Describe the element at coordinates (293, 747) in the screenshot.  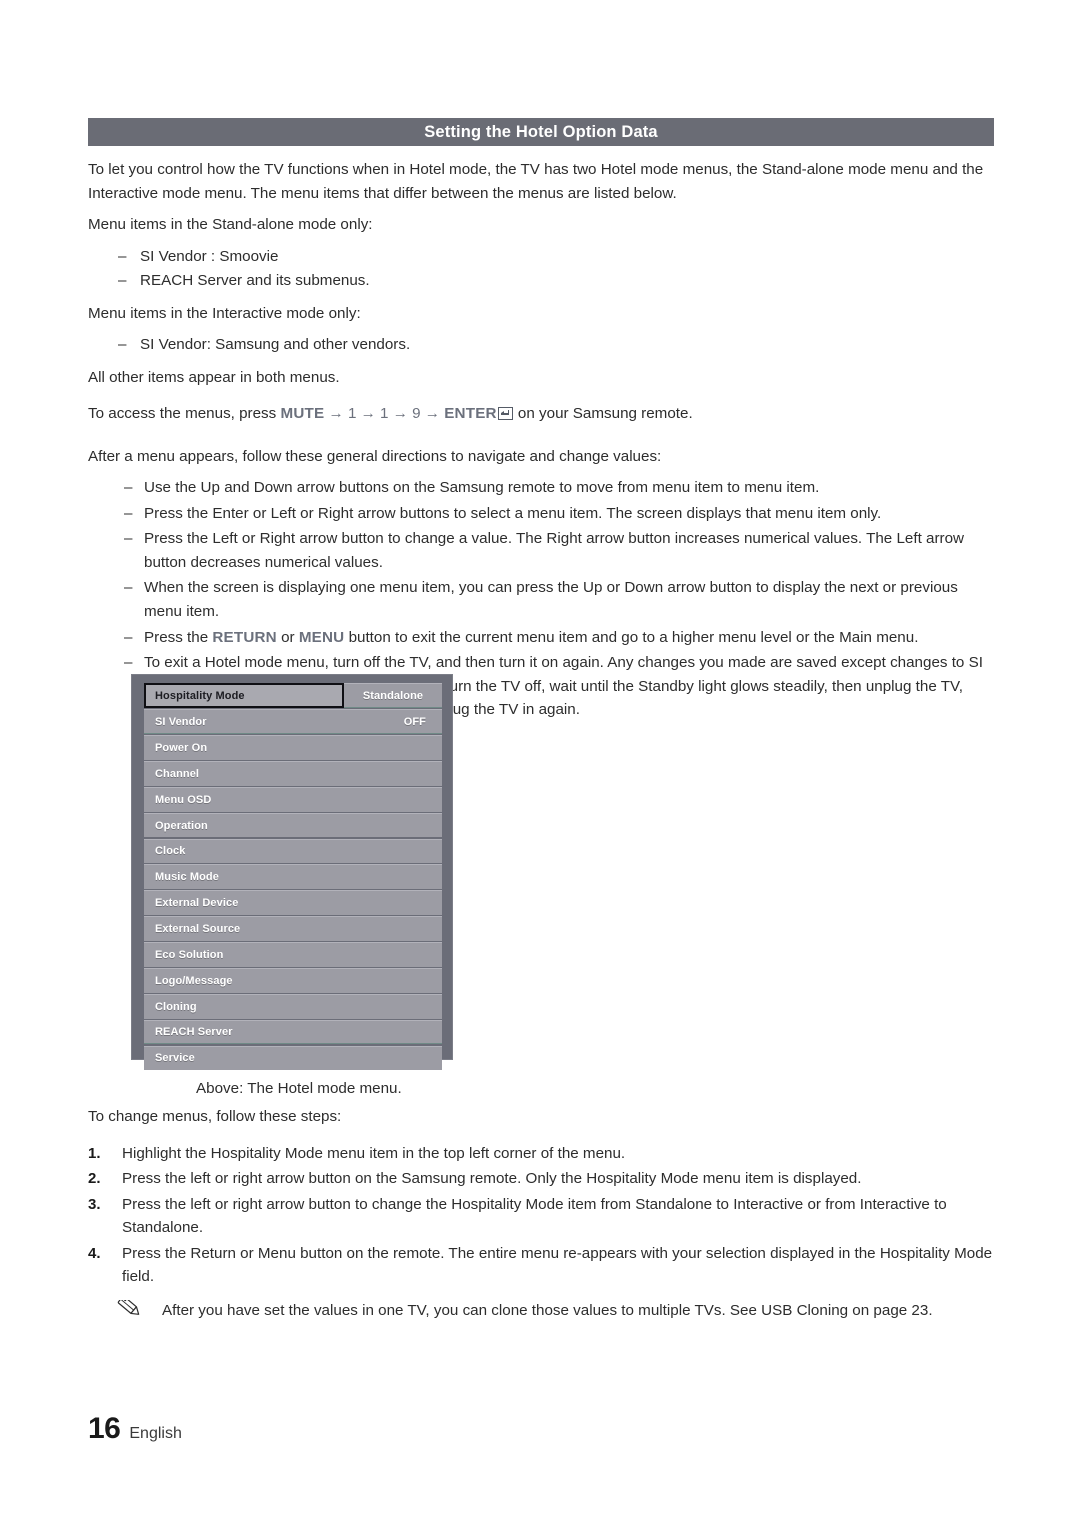
I see `menu-row-power-on: Power On` at that location.